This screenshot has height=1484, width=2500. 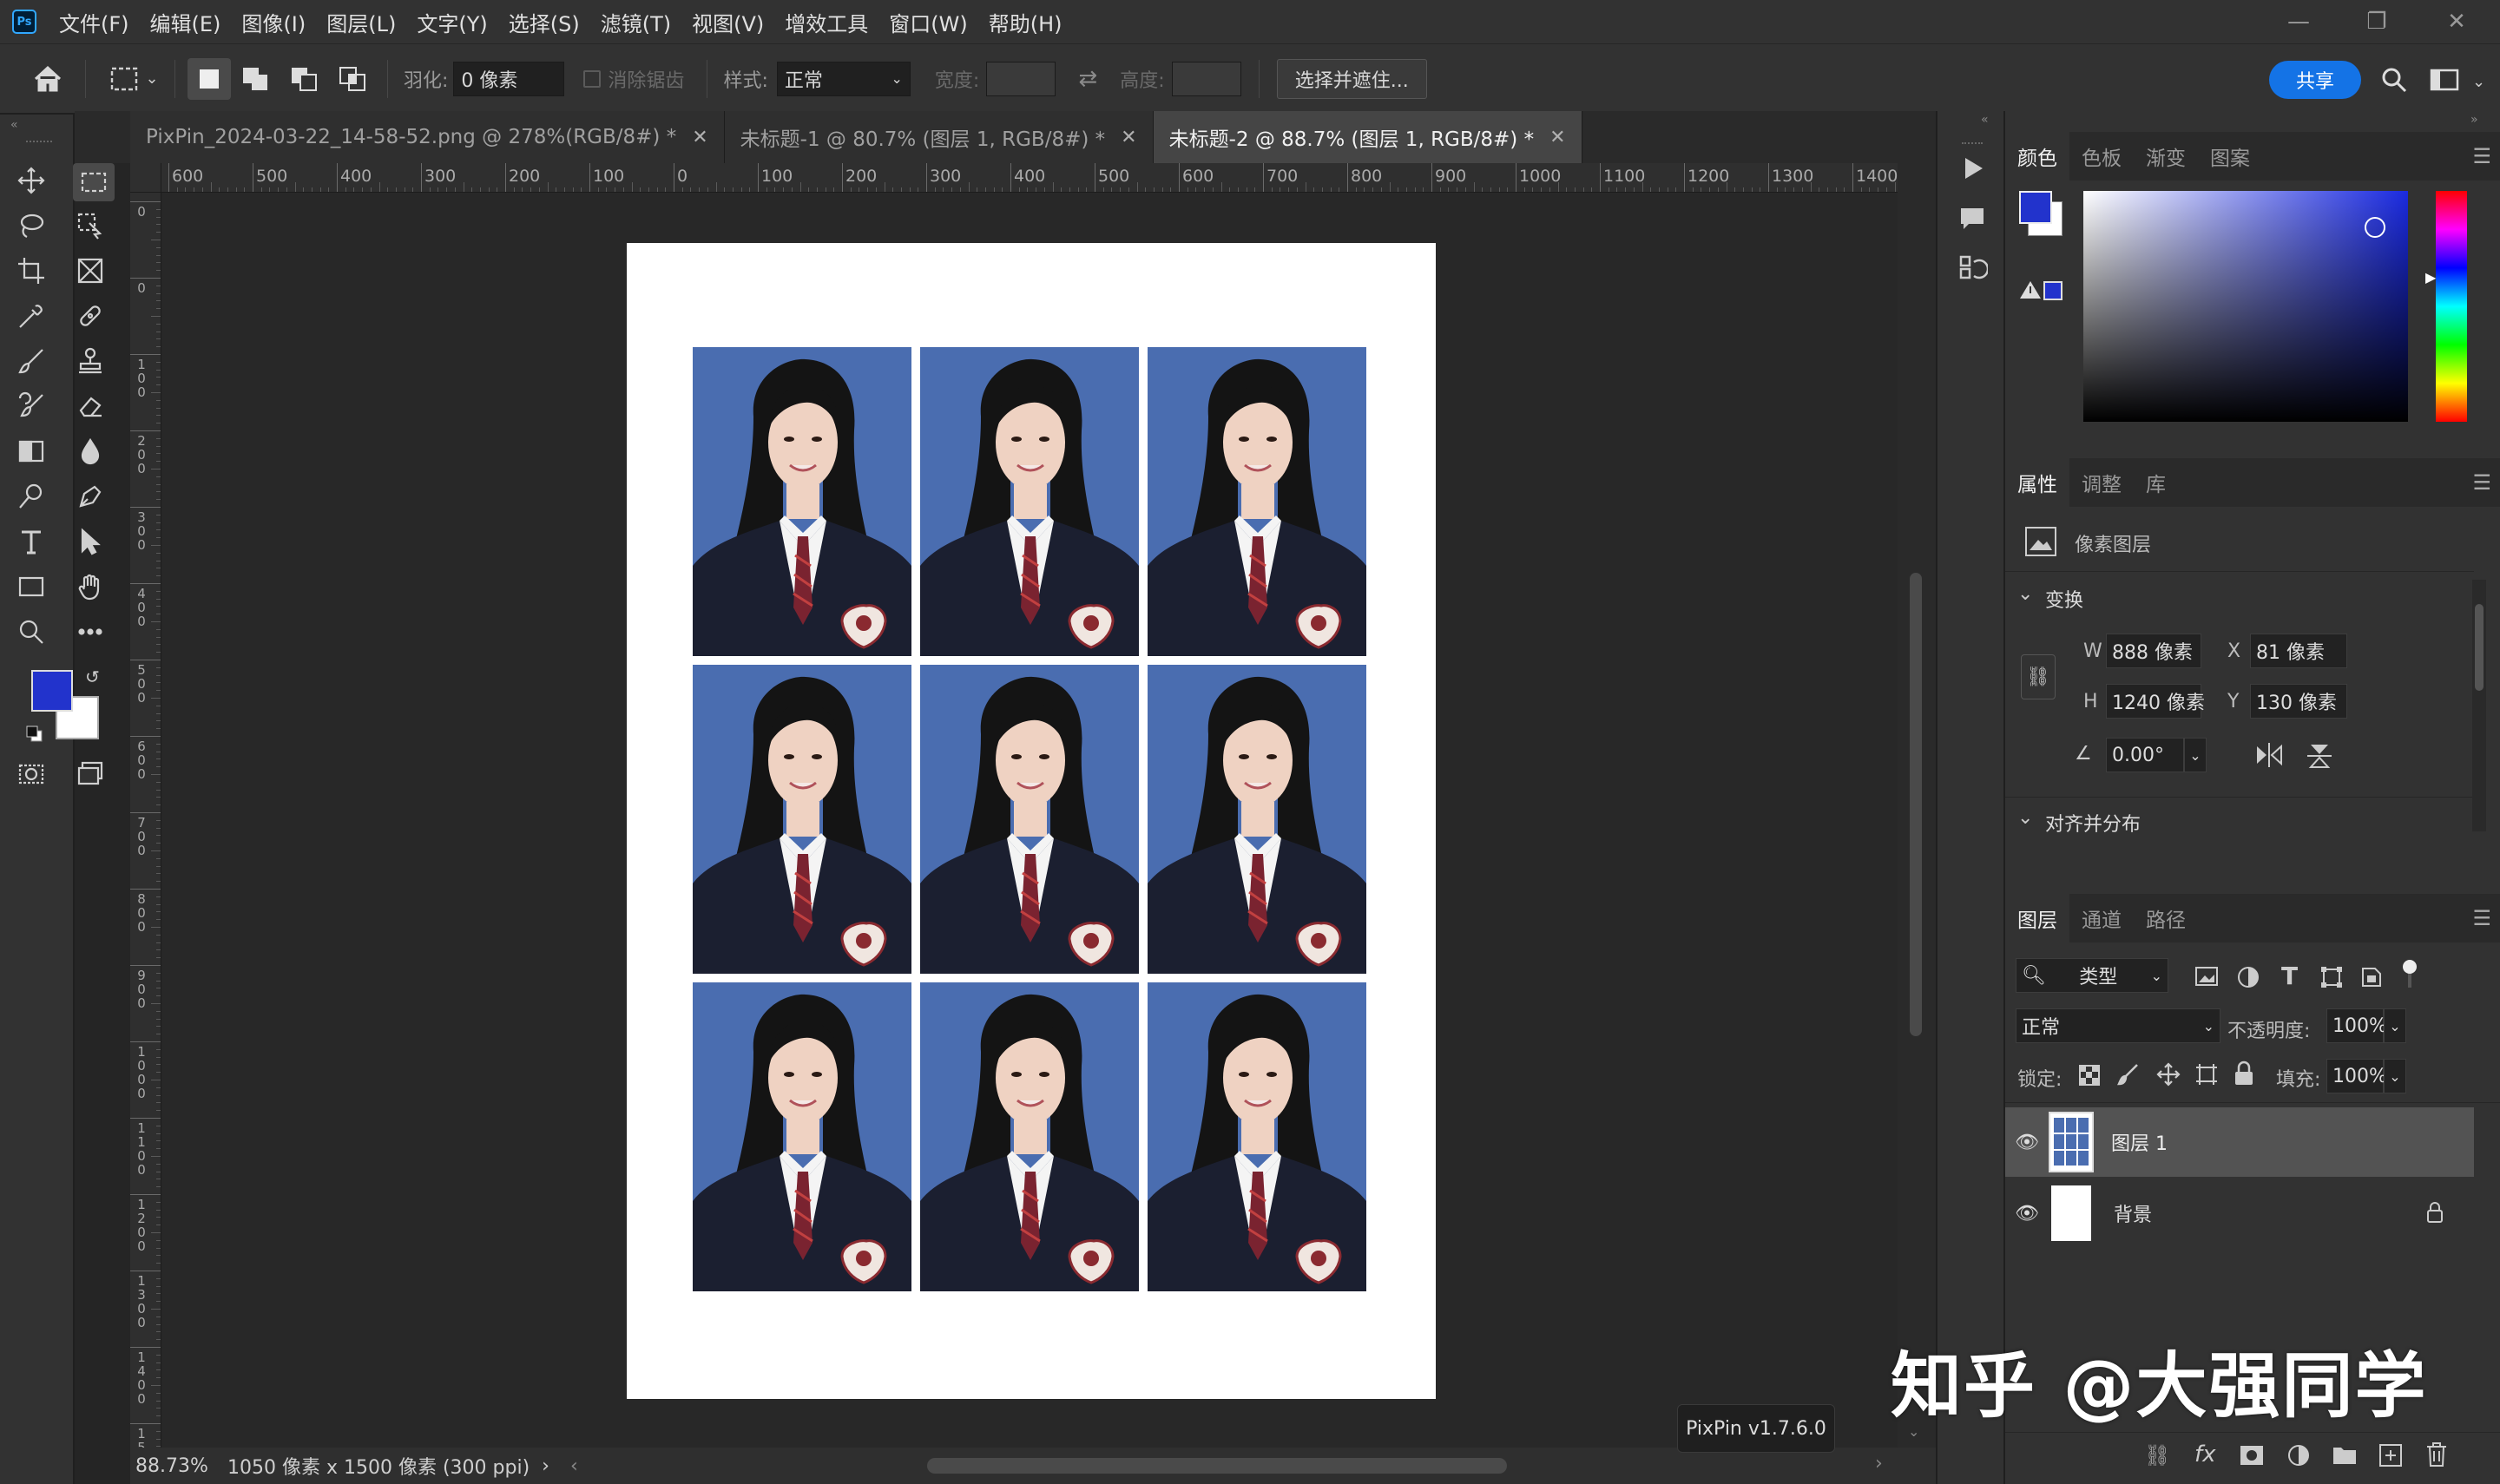 What do you see at coordinates (2248, 977) in the screenshot?
I see `filter-adjustment-icon` at bounding box center [2248, 977].